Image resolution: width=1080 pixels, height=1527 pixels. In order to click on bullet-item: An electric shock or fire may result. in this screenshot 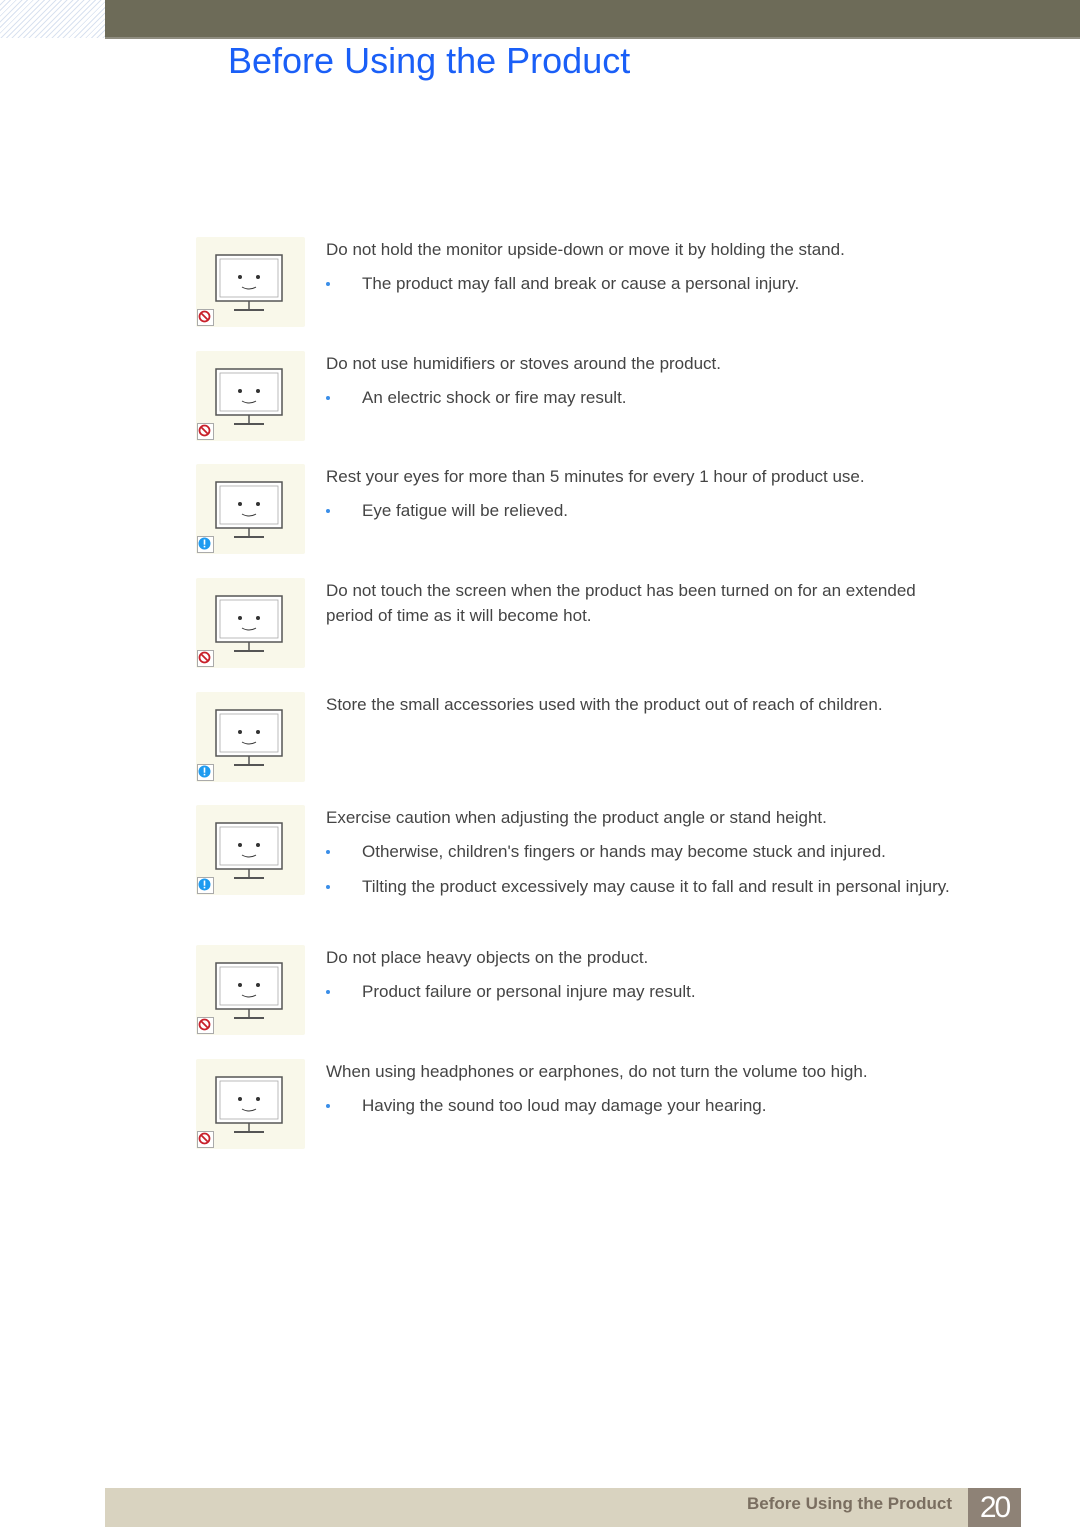, I will do `click(641, 397)`.